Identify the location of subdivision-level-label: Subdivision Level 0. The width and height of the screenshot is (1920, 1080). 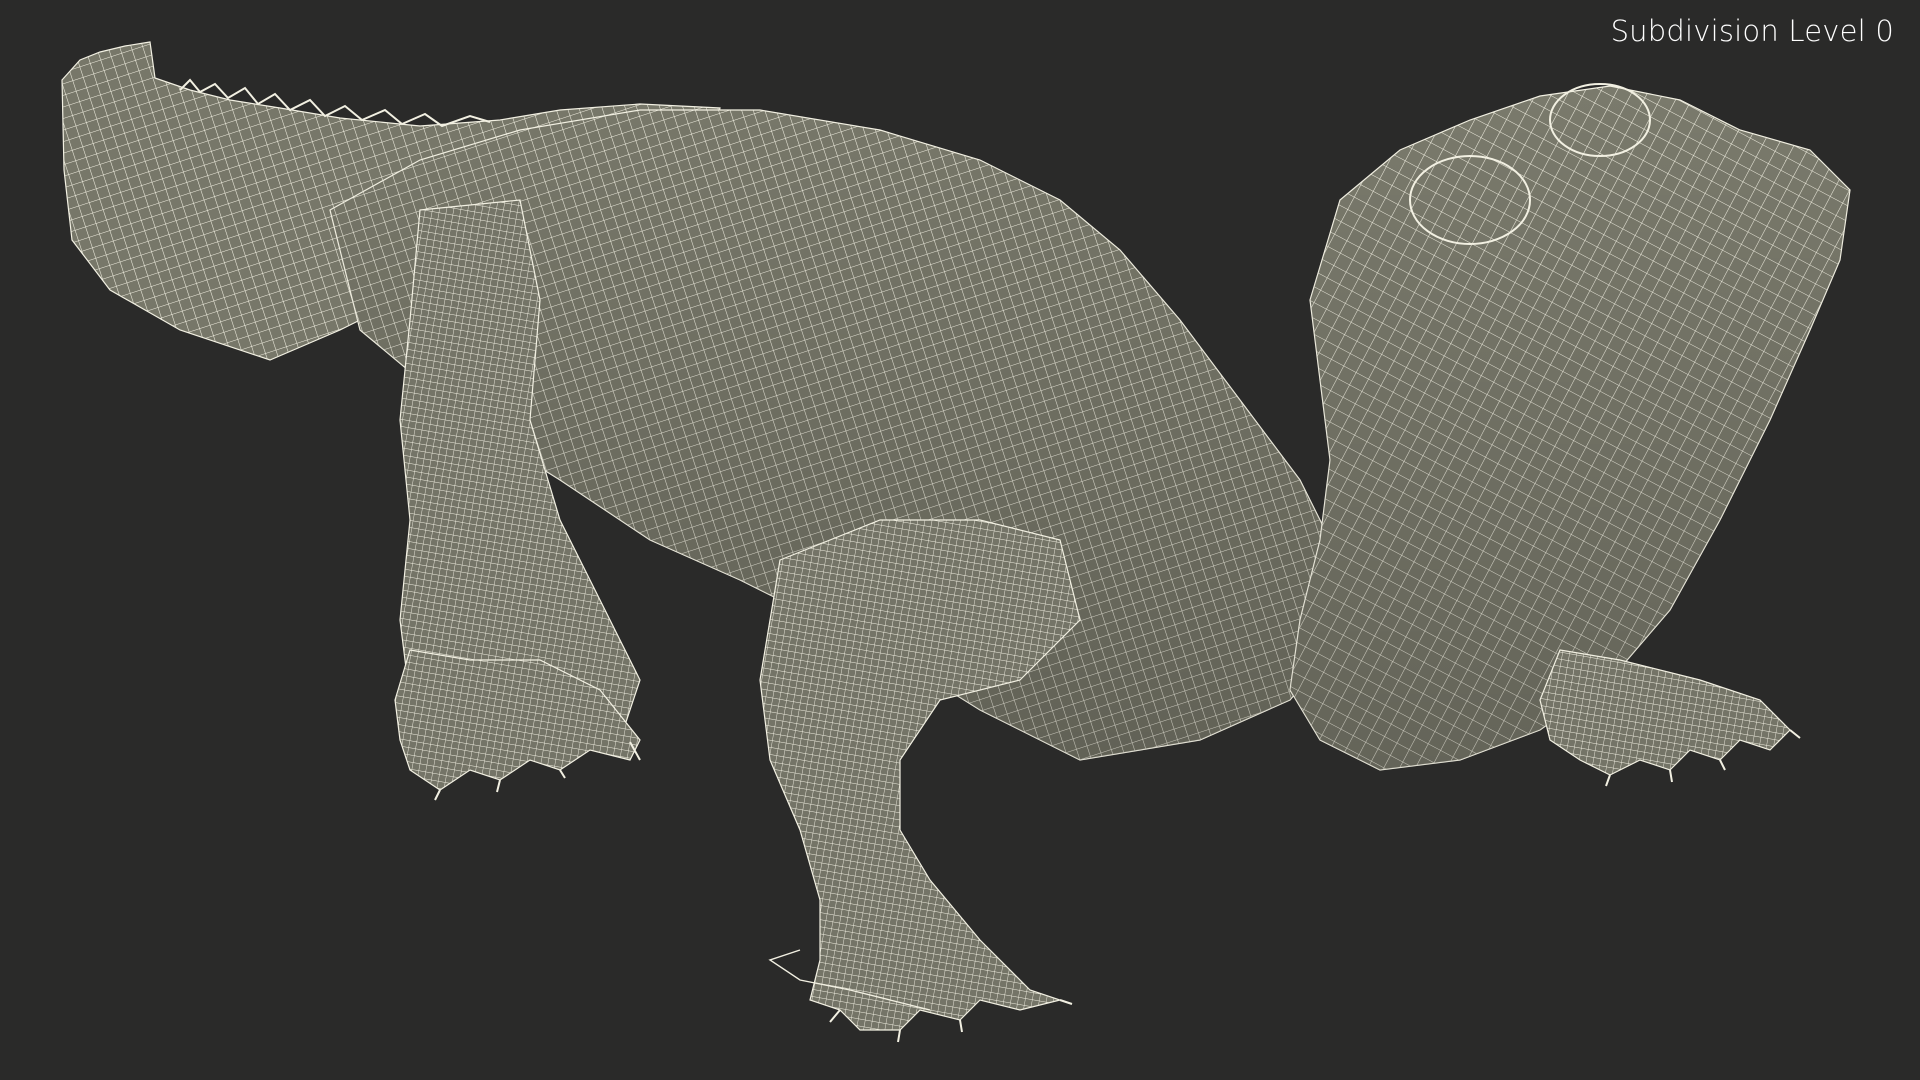
(1752, 31).